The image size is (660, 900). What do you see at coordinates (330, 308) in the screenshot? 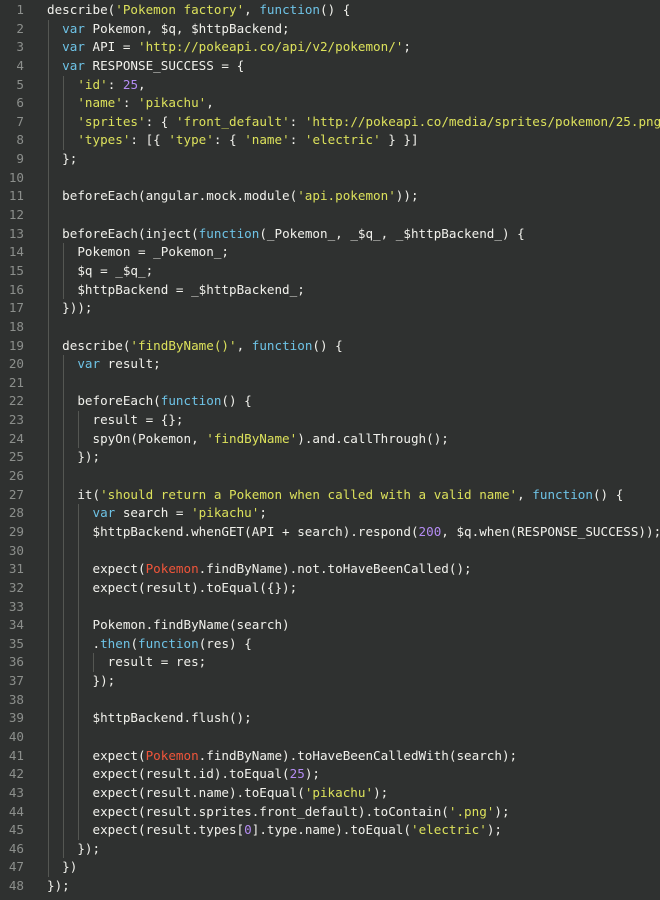
I see `code-line: 17 }));` at bounding box center [330, 308].